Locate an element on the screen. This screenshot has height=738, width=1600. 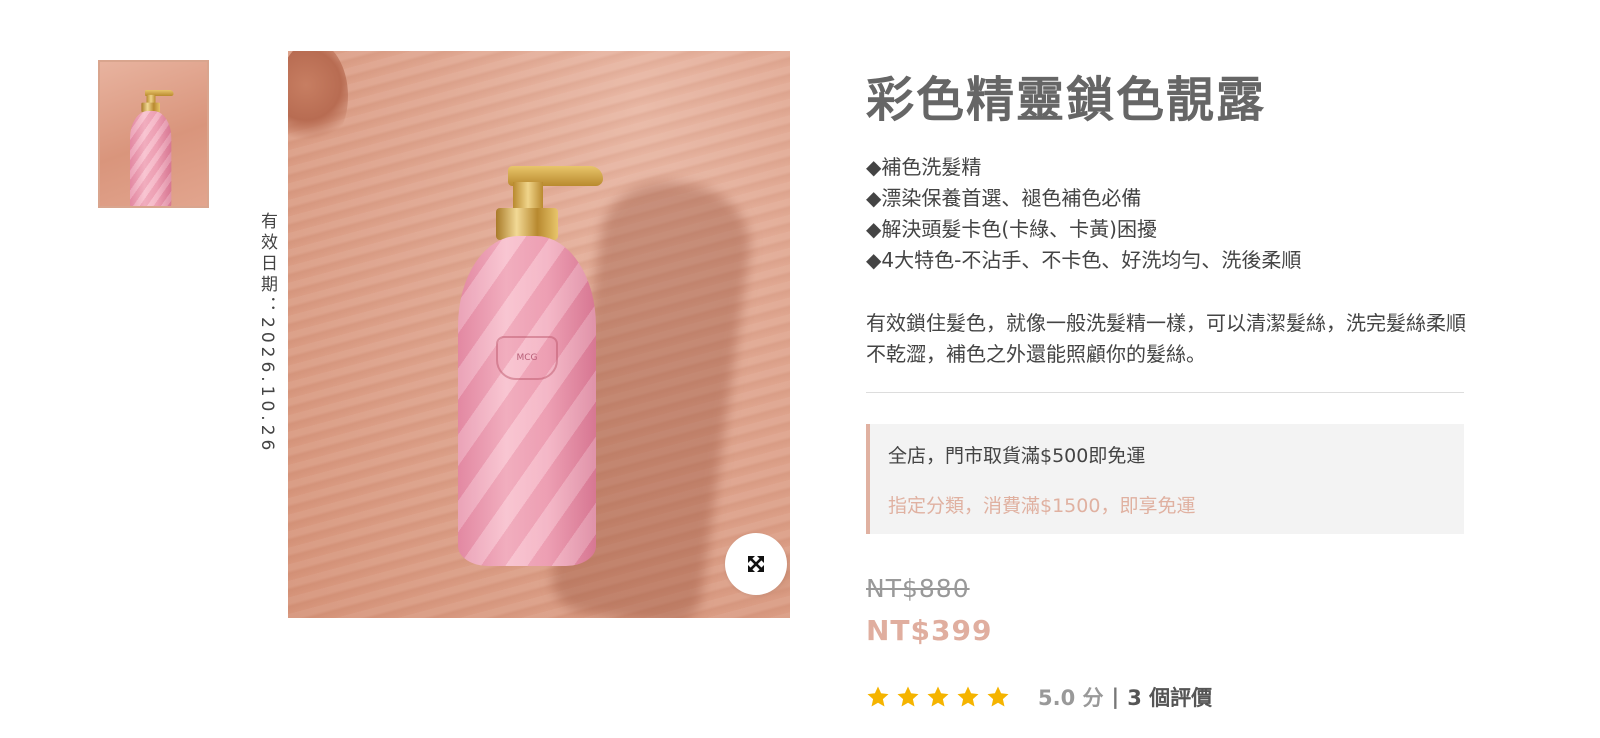
flower-decoration is located at coordinates (318, 101).